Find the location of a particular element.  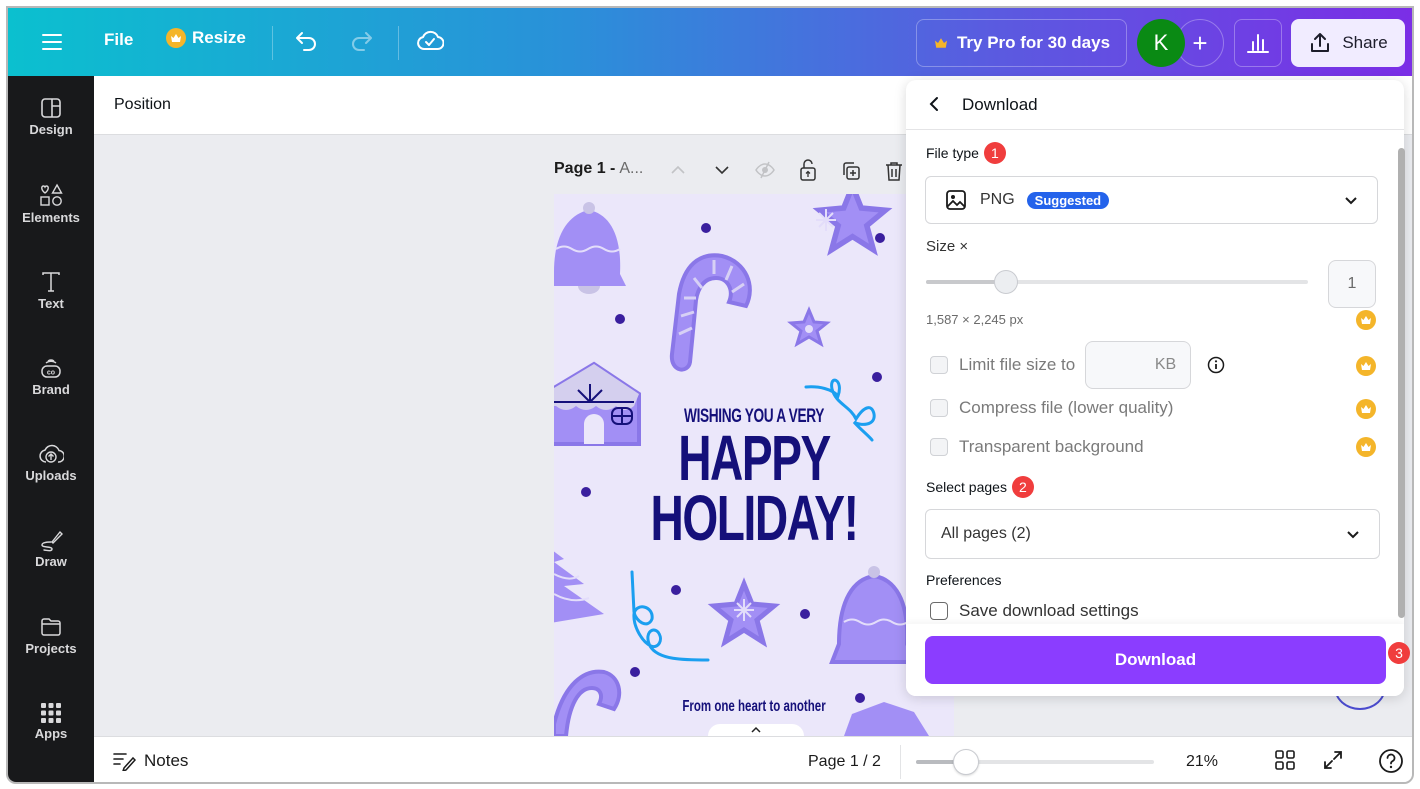

notes-button: Notes is located at coordinates (150, 761).